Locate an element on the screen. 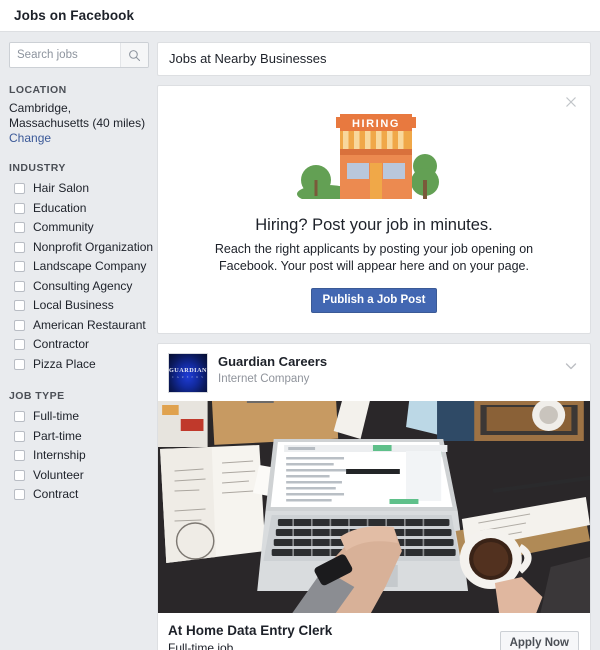 This screenshot has height=650, width=600. job-card-header-text: Guardian Careers Internet Company is located at coordinates (272, 370).